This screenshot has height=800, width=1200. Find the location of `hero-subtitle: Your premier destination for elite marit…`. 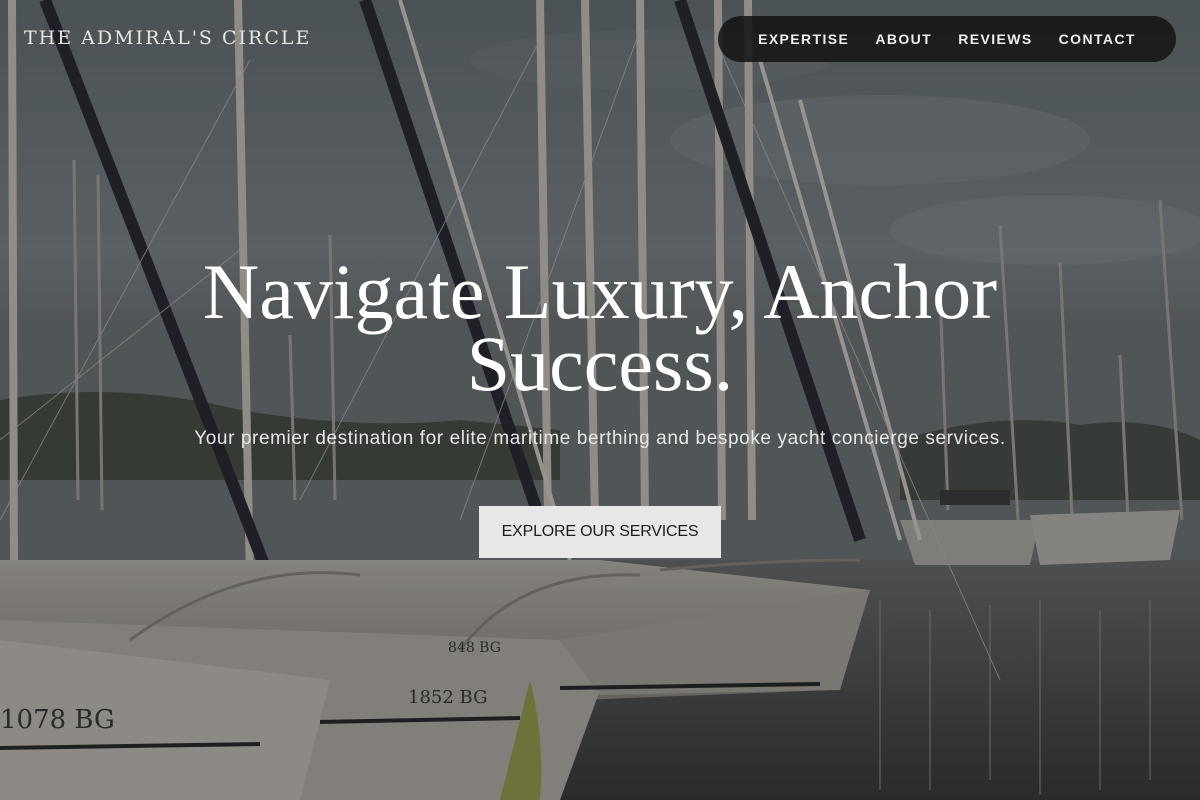

hero-subtitle: Your premier destination for elite marit… is located at coordinates (600, 438).